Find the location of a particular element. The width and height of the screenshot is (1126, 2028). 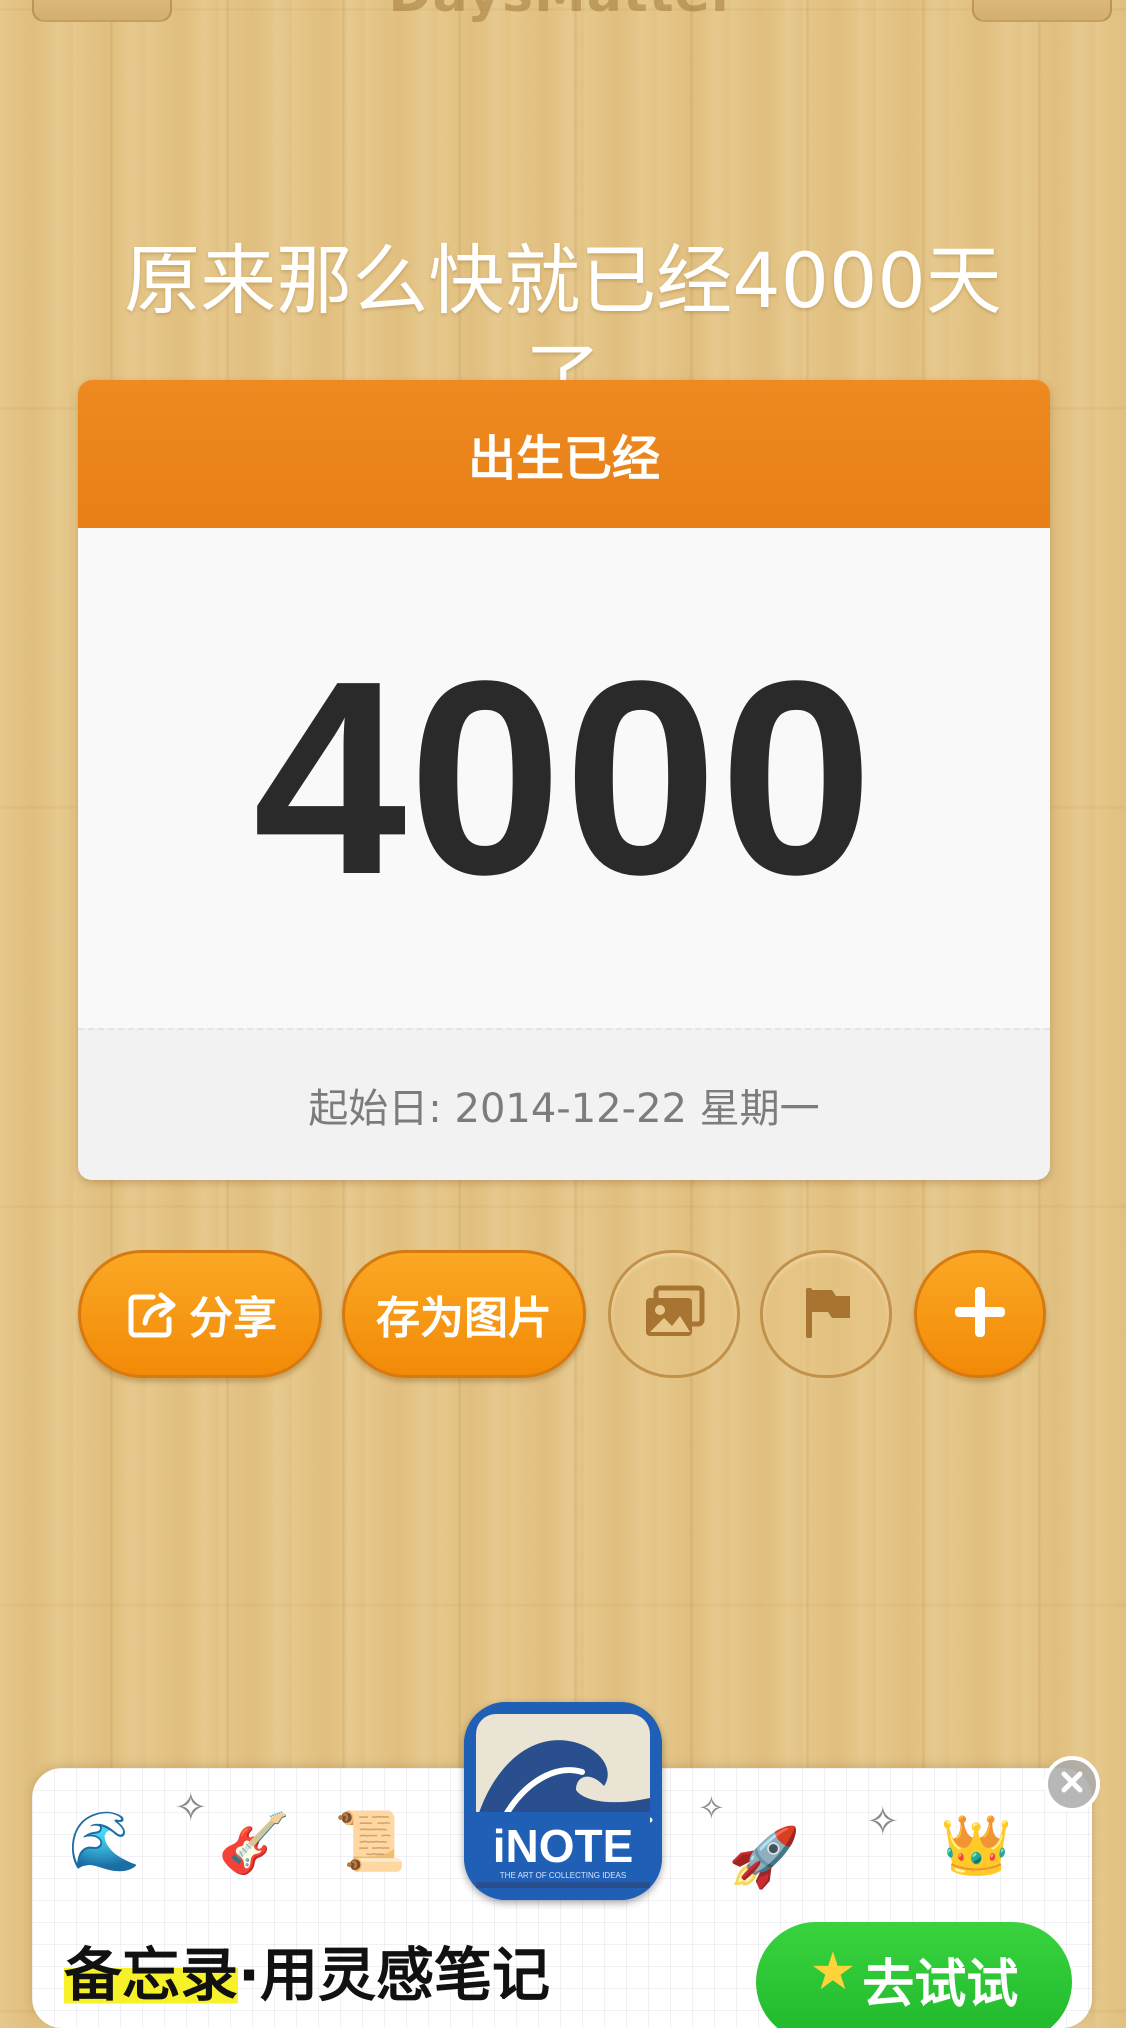

share-label: 分享 is located at coordinates (233, 1318).